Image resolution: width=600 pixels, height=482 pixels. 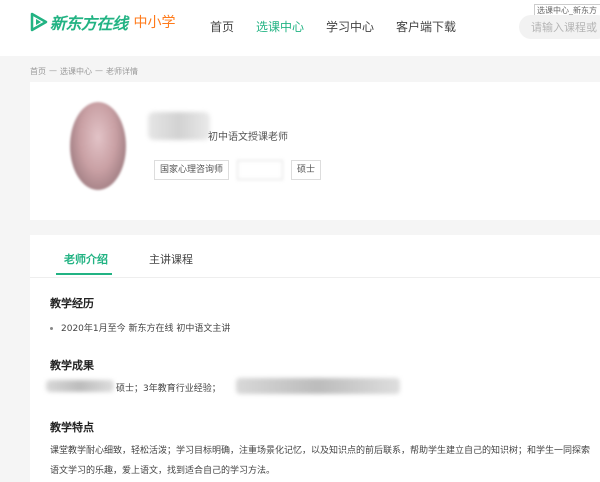 I want to click on tab-active-indicator, so click(x=84, y=274).